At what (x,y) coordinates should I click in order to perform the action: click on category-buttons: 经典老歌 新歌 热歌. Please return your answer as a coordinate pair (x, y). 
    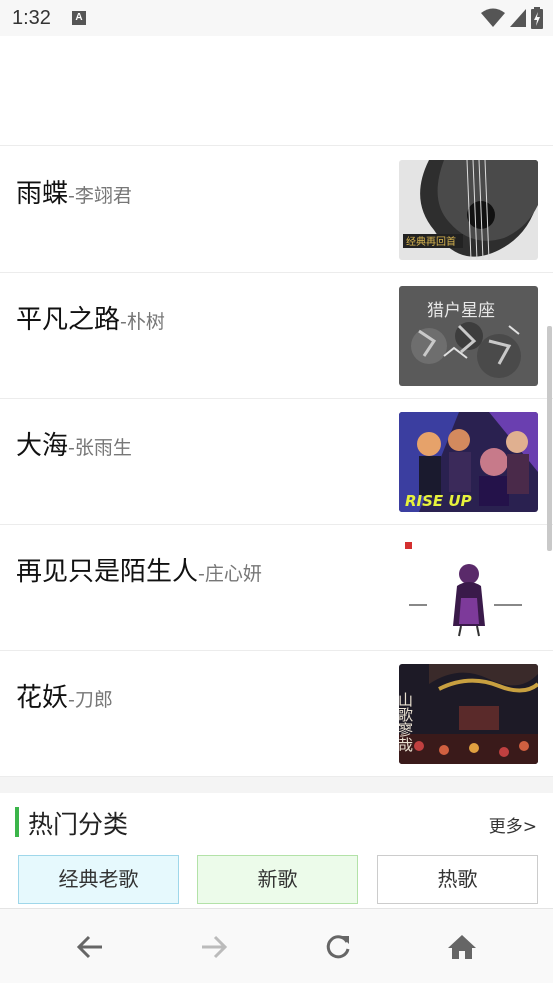
    Looking at the image, I should click on (276, 880).